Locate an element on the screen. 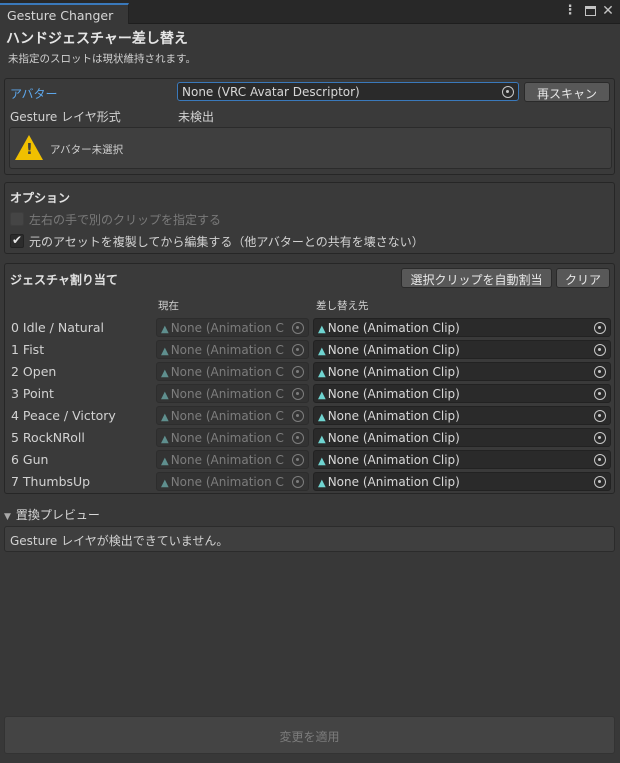  foldout-arrow-icon: ▼ is located at coordinates (7, 517).